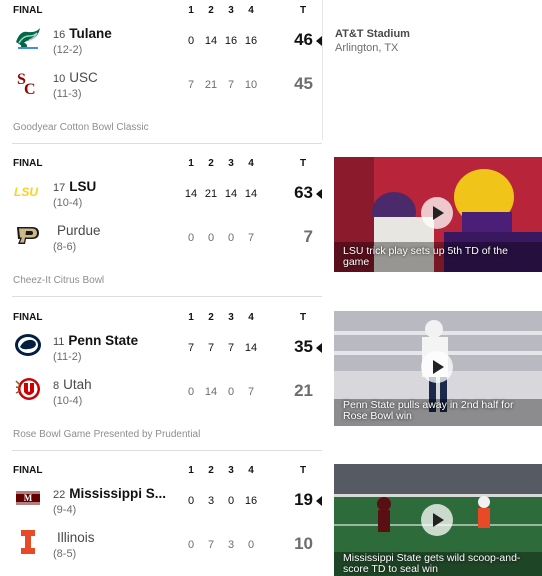  I want to click on total-score: 35, so click(303, 346).